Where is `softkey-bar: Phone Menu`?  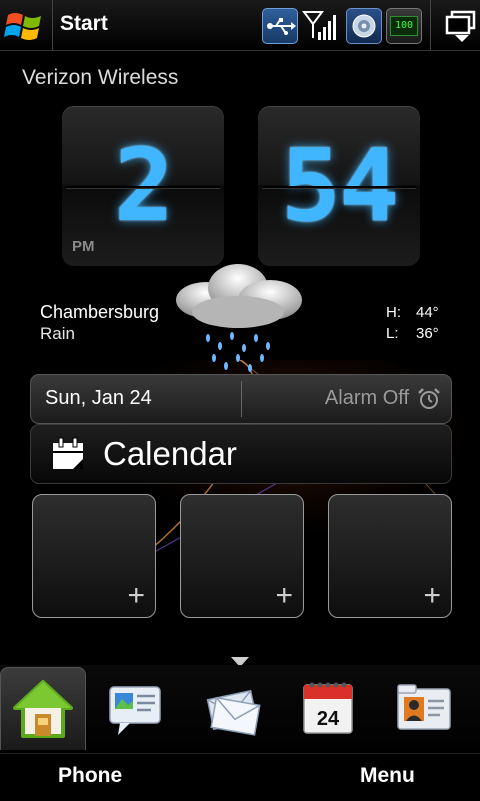 softkey-bar: Phone Menu is located at coordinates (240, 777).